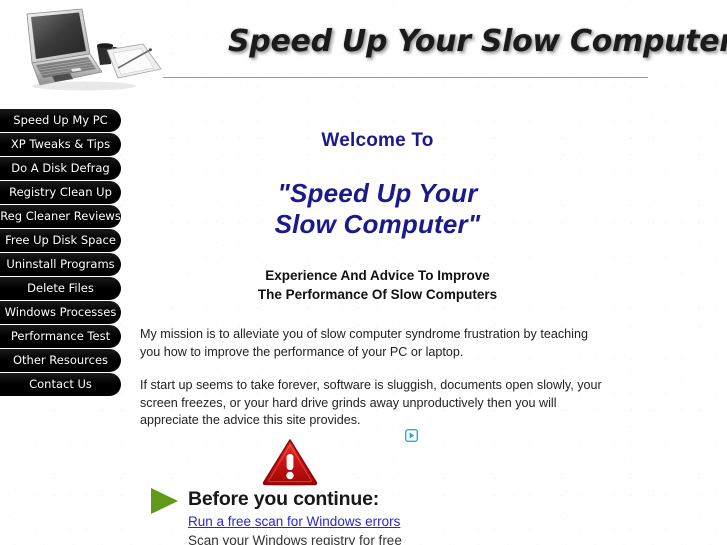 Image resolution: width=727 pixels, height=545 pixels. Describe the element at coordinates (60, 192) in the screenshot. I see `sidebar-item-registry-clean-up: Registry Clean Up` at that location.